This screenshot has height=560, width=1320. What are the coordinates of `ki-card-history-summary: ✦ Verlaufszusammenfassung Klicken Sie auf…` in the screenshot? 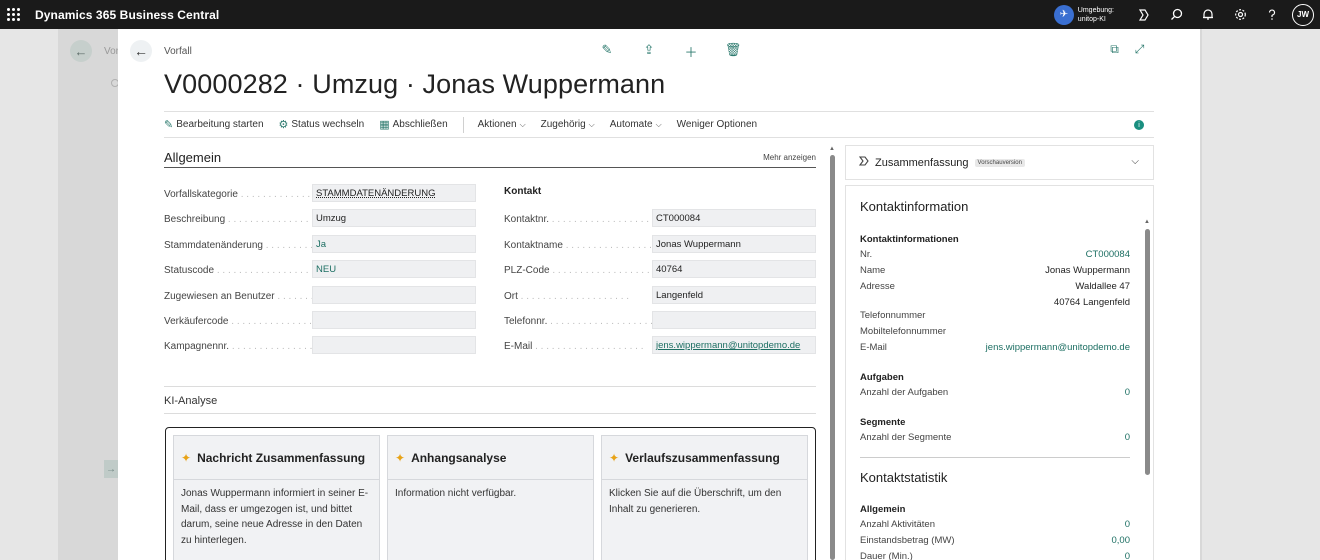 It's located at (704, 497).